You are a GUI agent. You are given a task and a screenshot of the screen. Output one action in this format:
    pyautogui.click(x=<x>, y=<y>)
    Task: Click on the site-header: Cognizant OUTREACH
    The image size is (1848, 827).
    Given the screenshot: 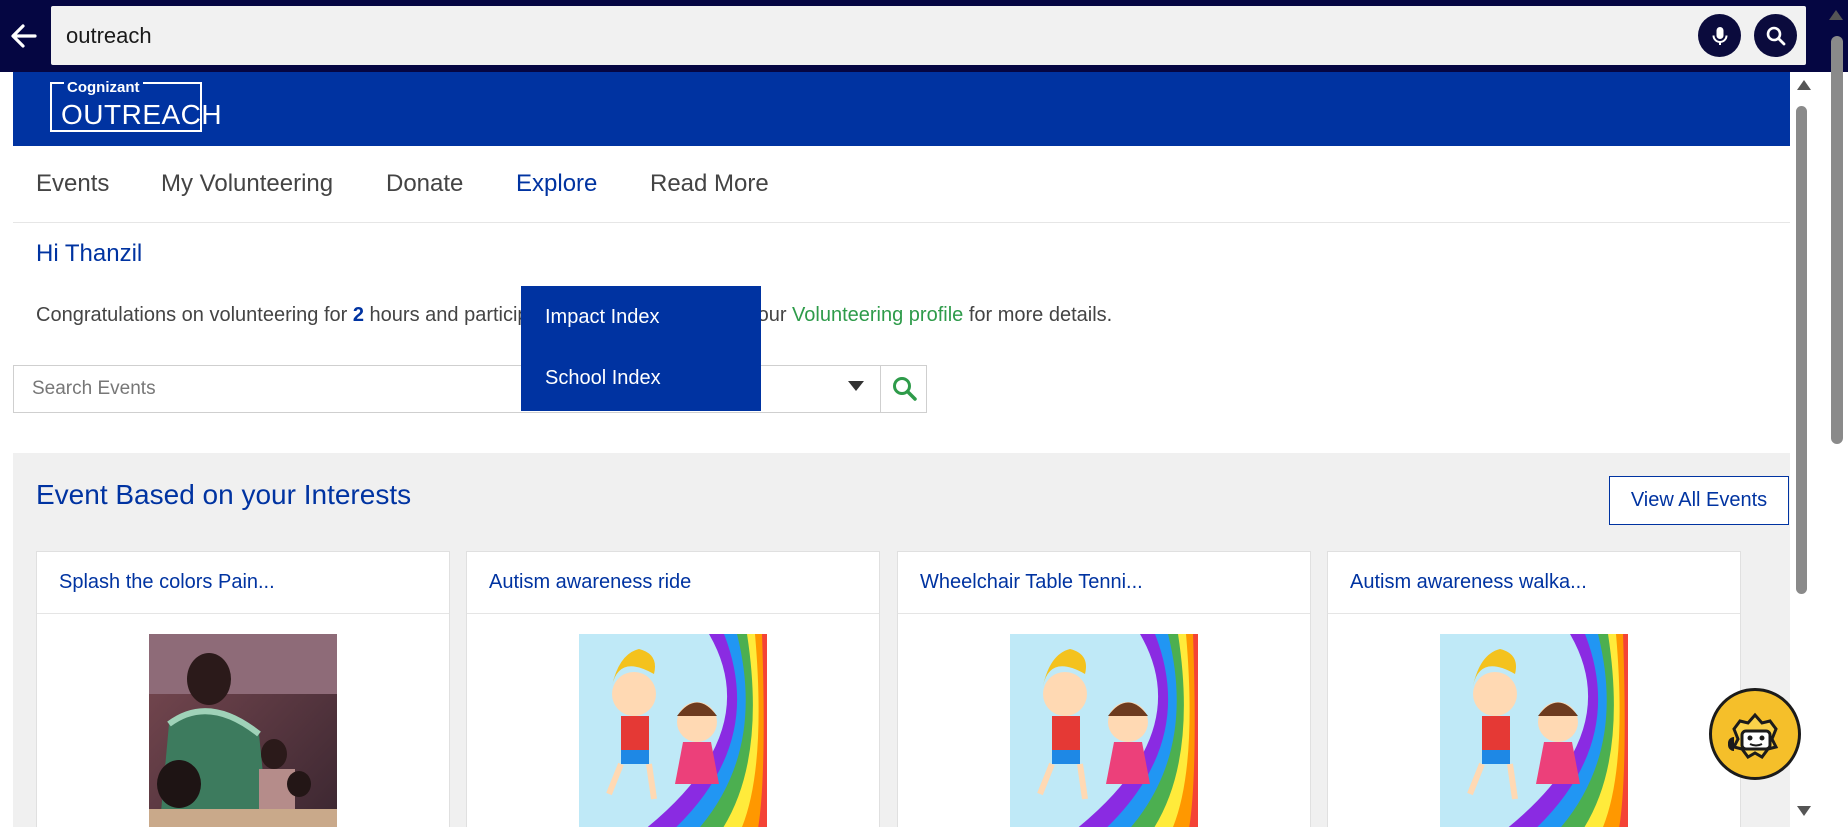 What is the action you would take?
    pyautogui.click(x=901, y=109)
    